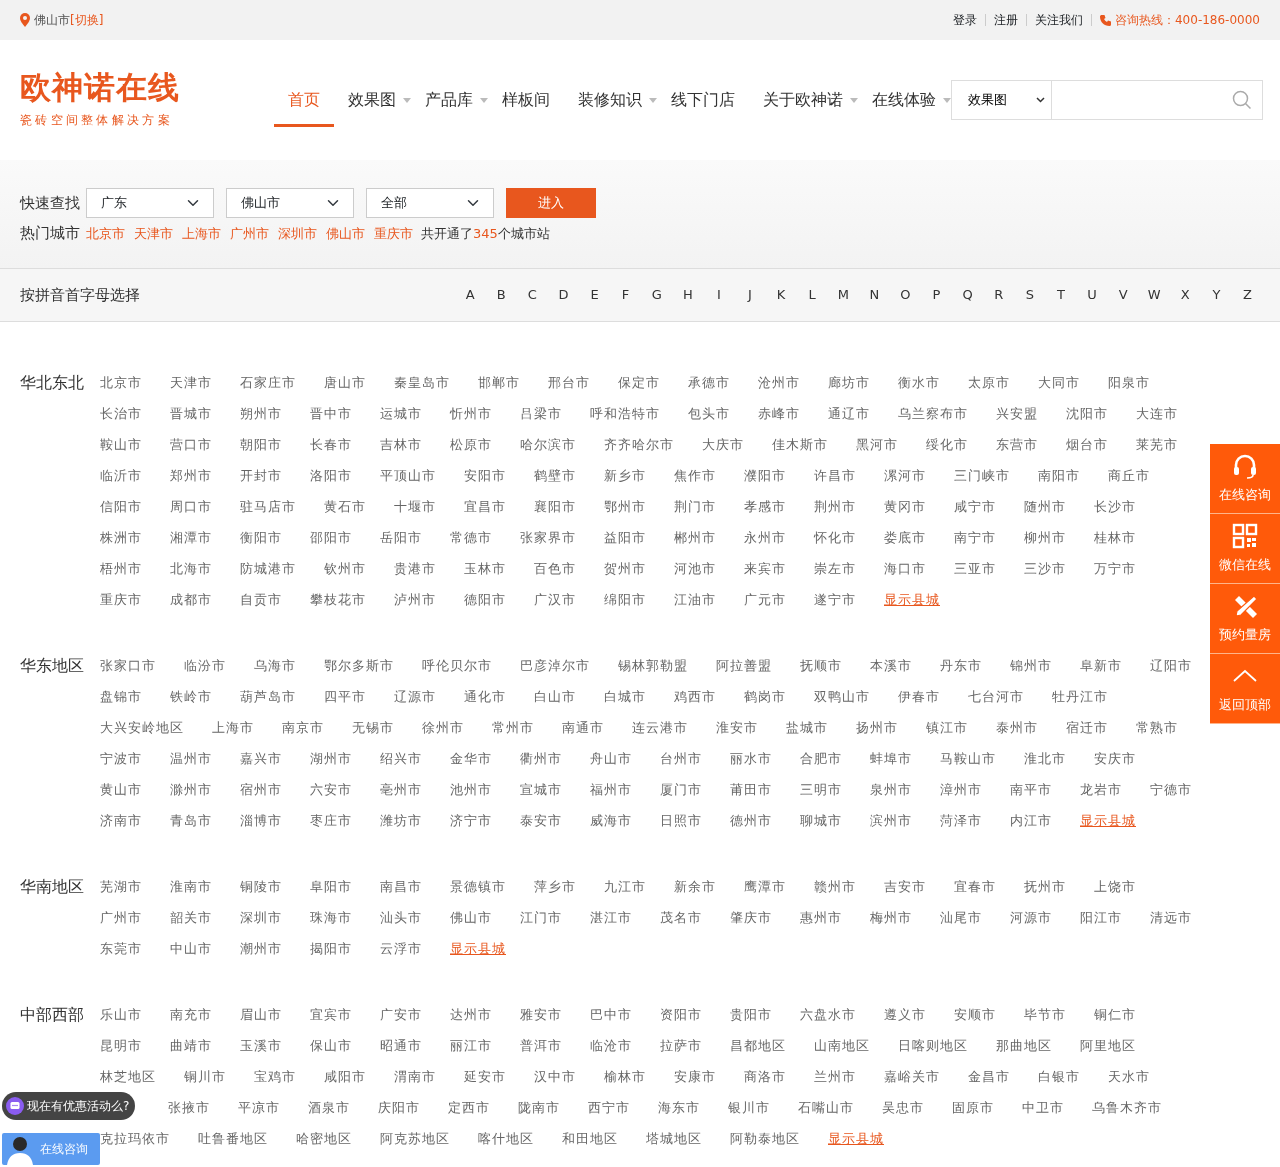 Image resolution: width=1280 pixels, height=1167 pixels. What do you see at coordinates (555, 599) in the screenshot?
I see `city-link: 广汉市` at bounding box center [555, 599].